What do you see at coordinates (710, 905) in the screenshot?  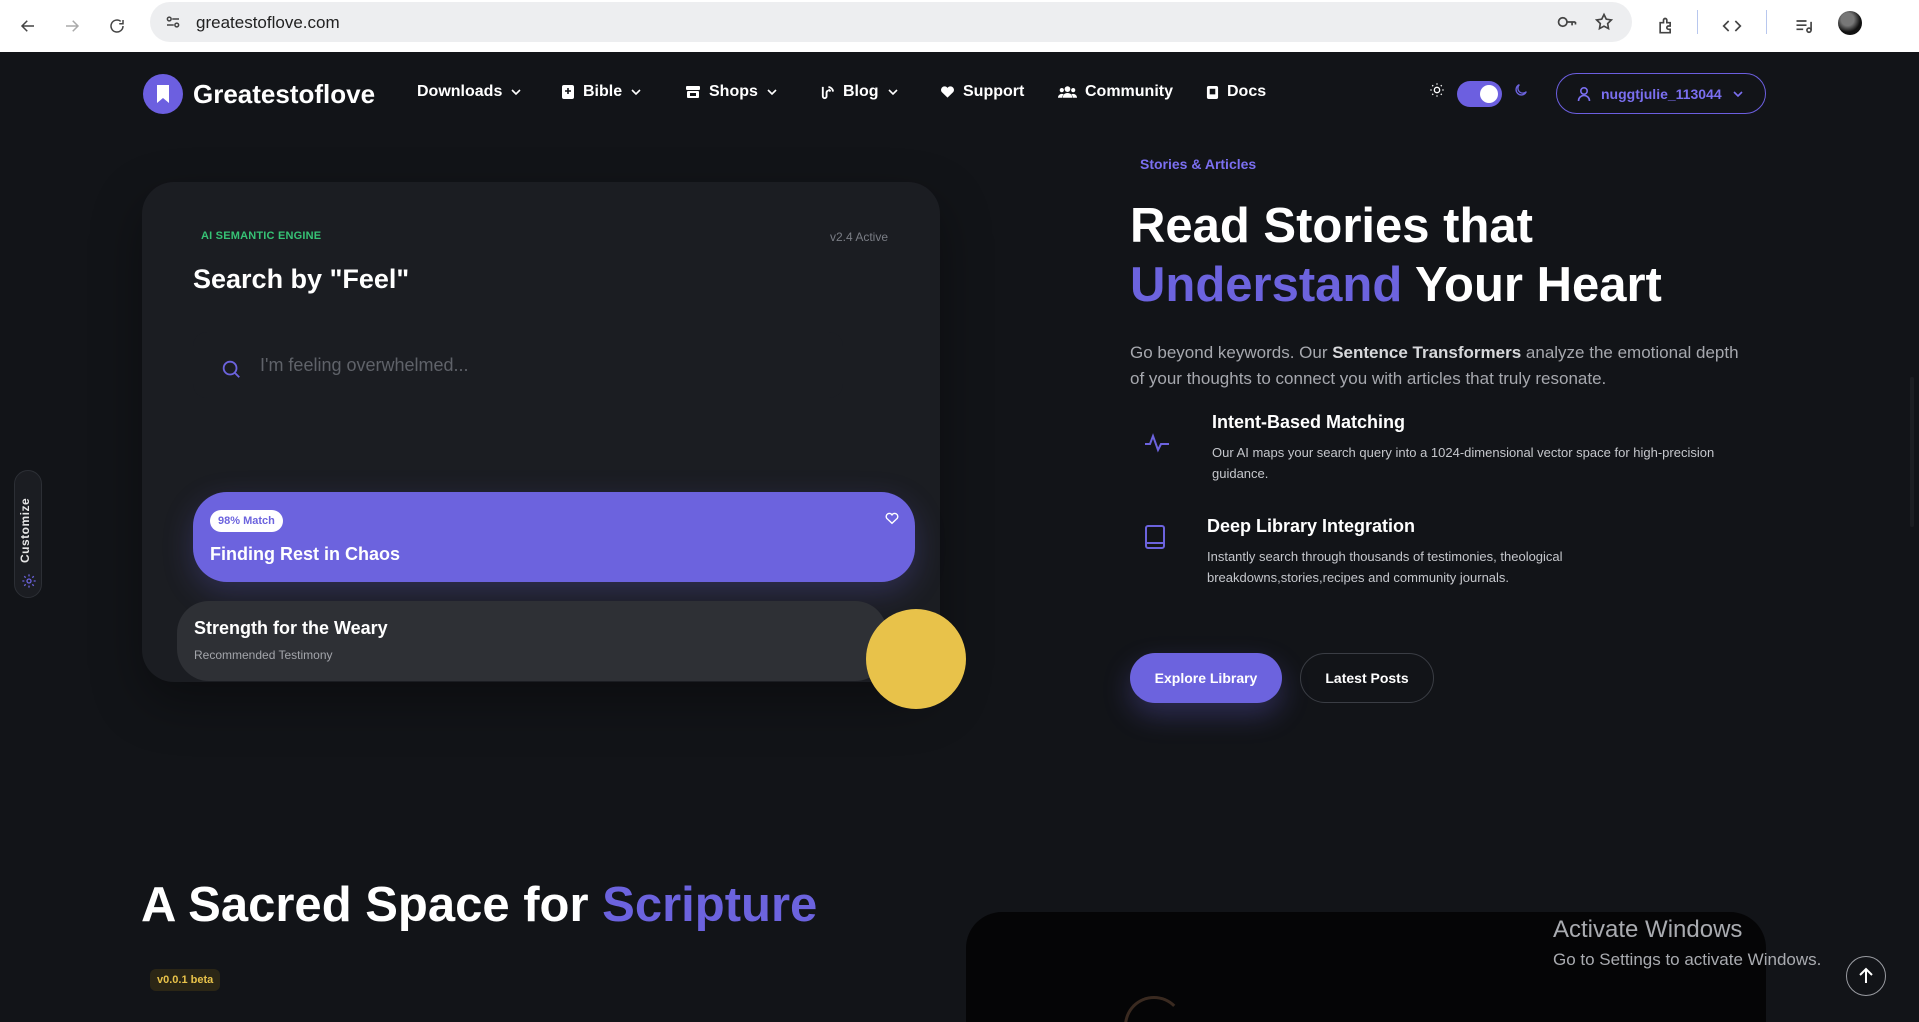 I see `scripture-title-accent: Scripture` at bounding box center [710, 905].